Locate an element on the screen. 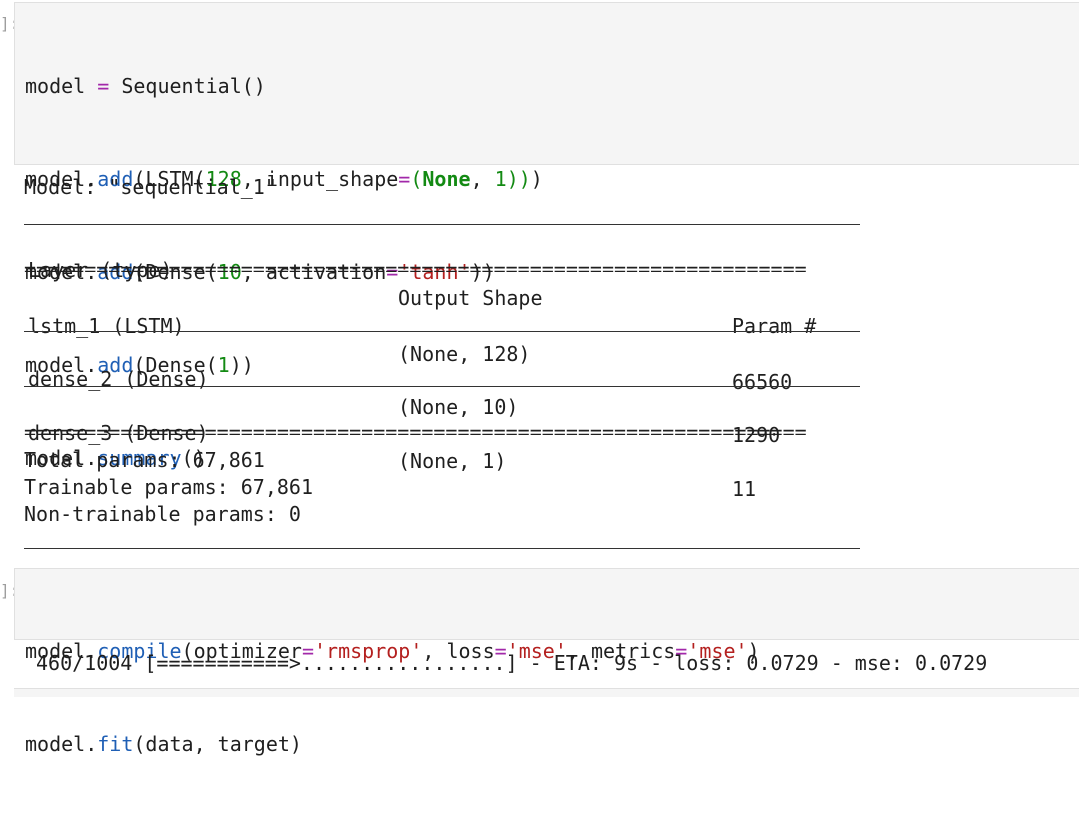 This screenshot has width=1079, height=822. layer-name: dense_2 (Dense) is located at coordinates (118, 379).